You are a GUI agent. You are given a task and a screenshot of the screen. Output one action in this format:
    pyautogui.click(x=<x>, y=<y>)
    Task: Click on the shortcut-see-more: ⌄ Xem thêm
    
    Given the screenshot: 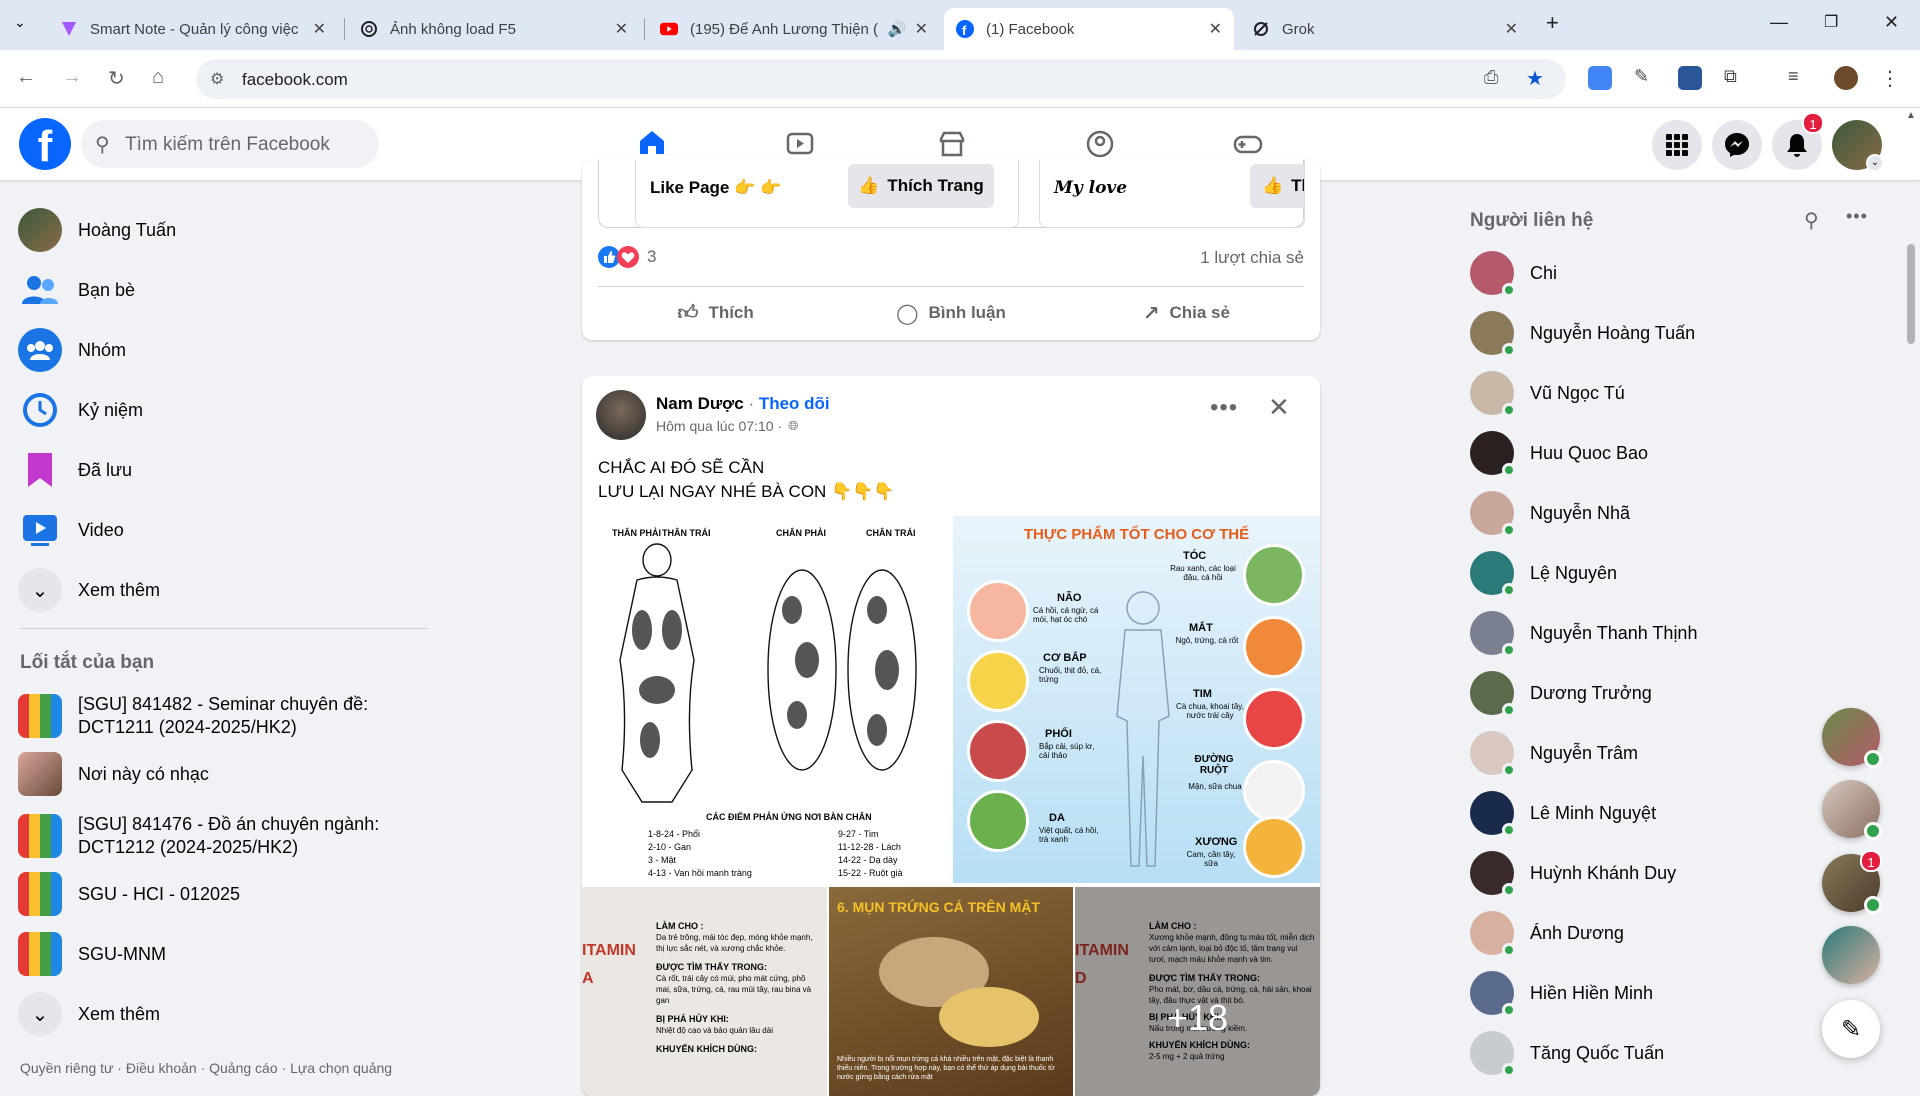 What is the action you would take?
    pyautogui.click(x=89, y=1014)
    